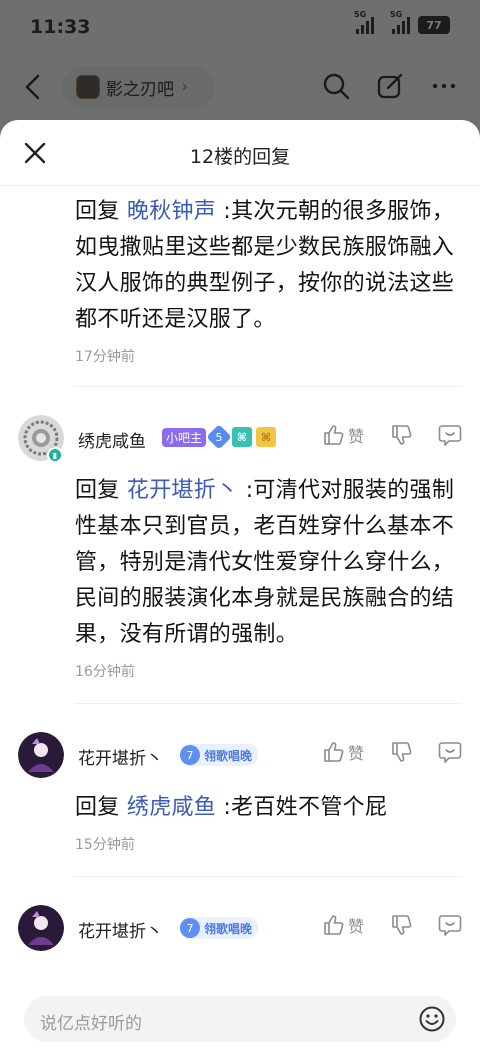 This screenshot has width=480, height=1056. Describe the element at coordinates (240, 28) in the screenshot. I see `status-bar: 11:33 5G 5G 77` at that location.